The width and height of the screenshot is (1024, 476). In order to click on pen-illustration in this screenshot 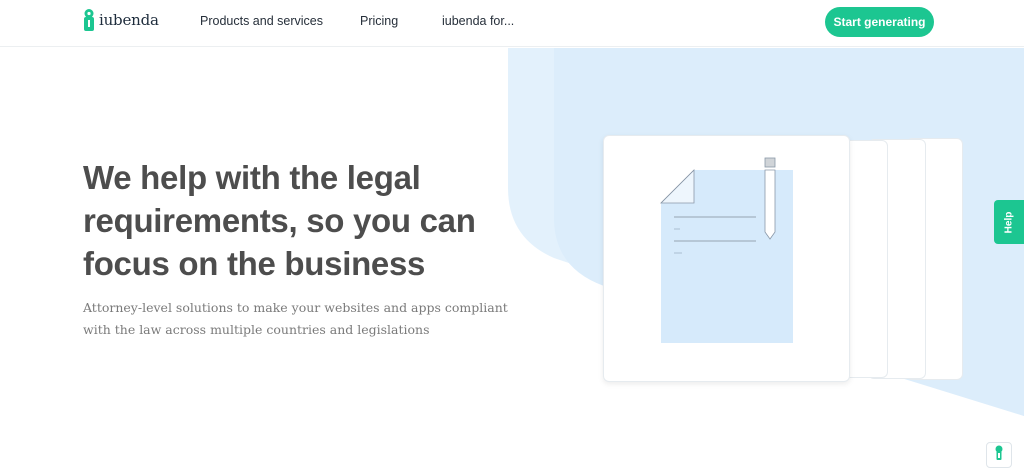, I will do `click(770, 198)`.